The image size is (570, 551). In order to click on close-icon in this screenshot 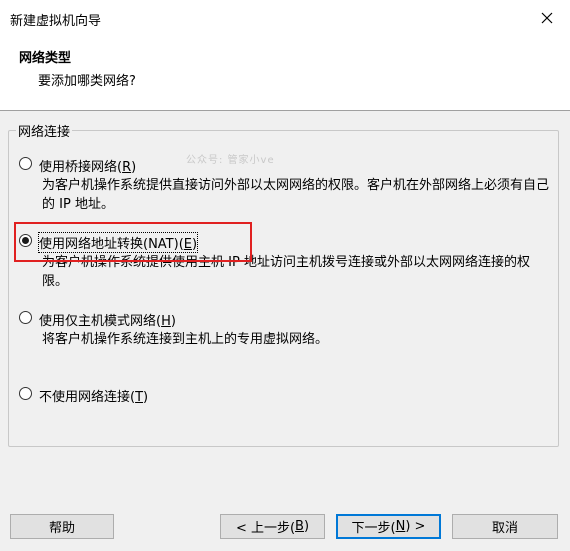, I will do `click(547, 18)`.